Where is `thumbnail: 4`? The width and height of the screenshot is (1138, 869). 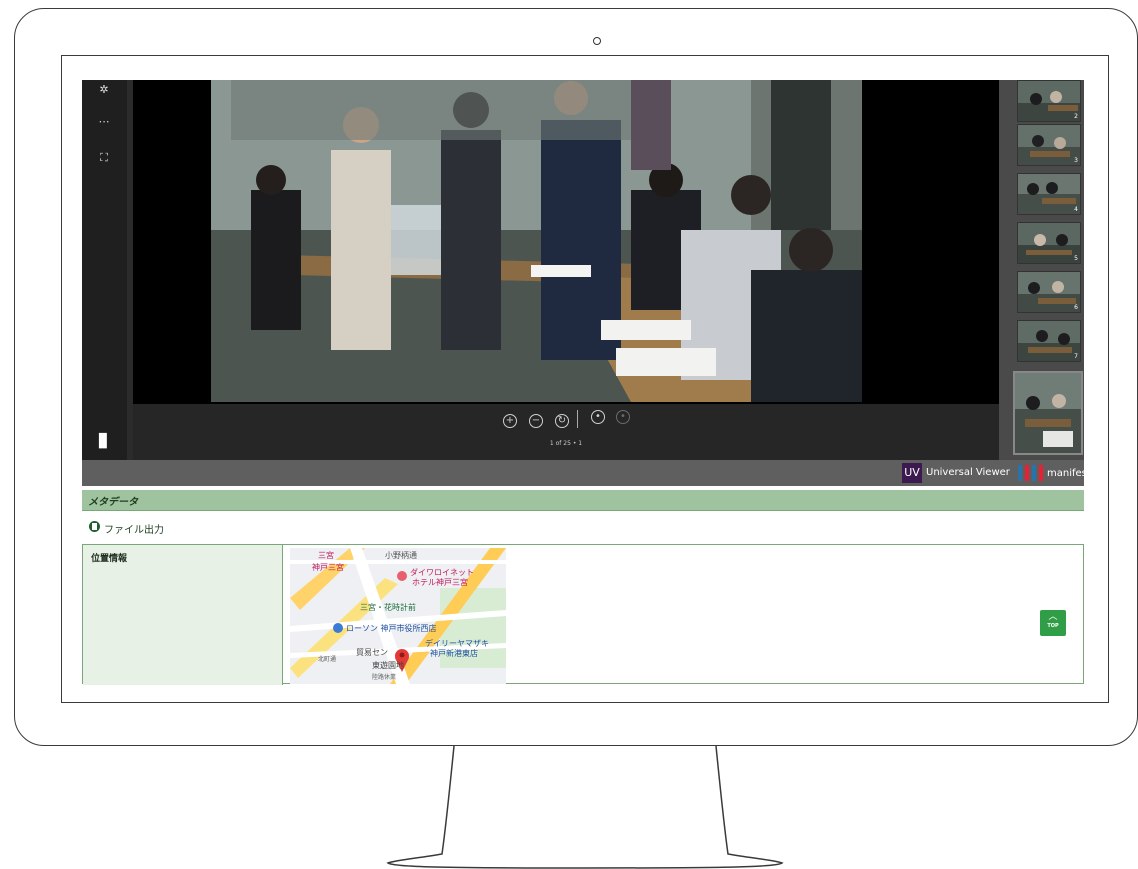
thumbnail: 4 is located at coordinates (1049, 194).